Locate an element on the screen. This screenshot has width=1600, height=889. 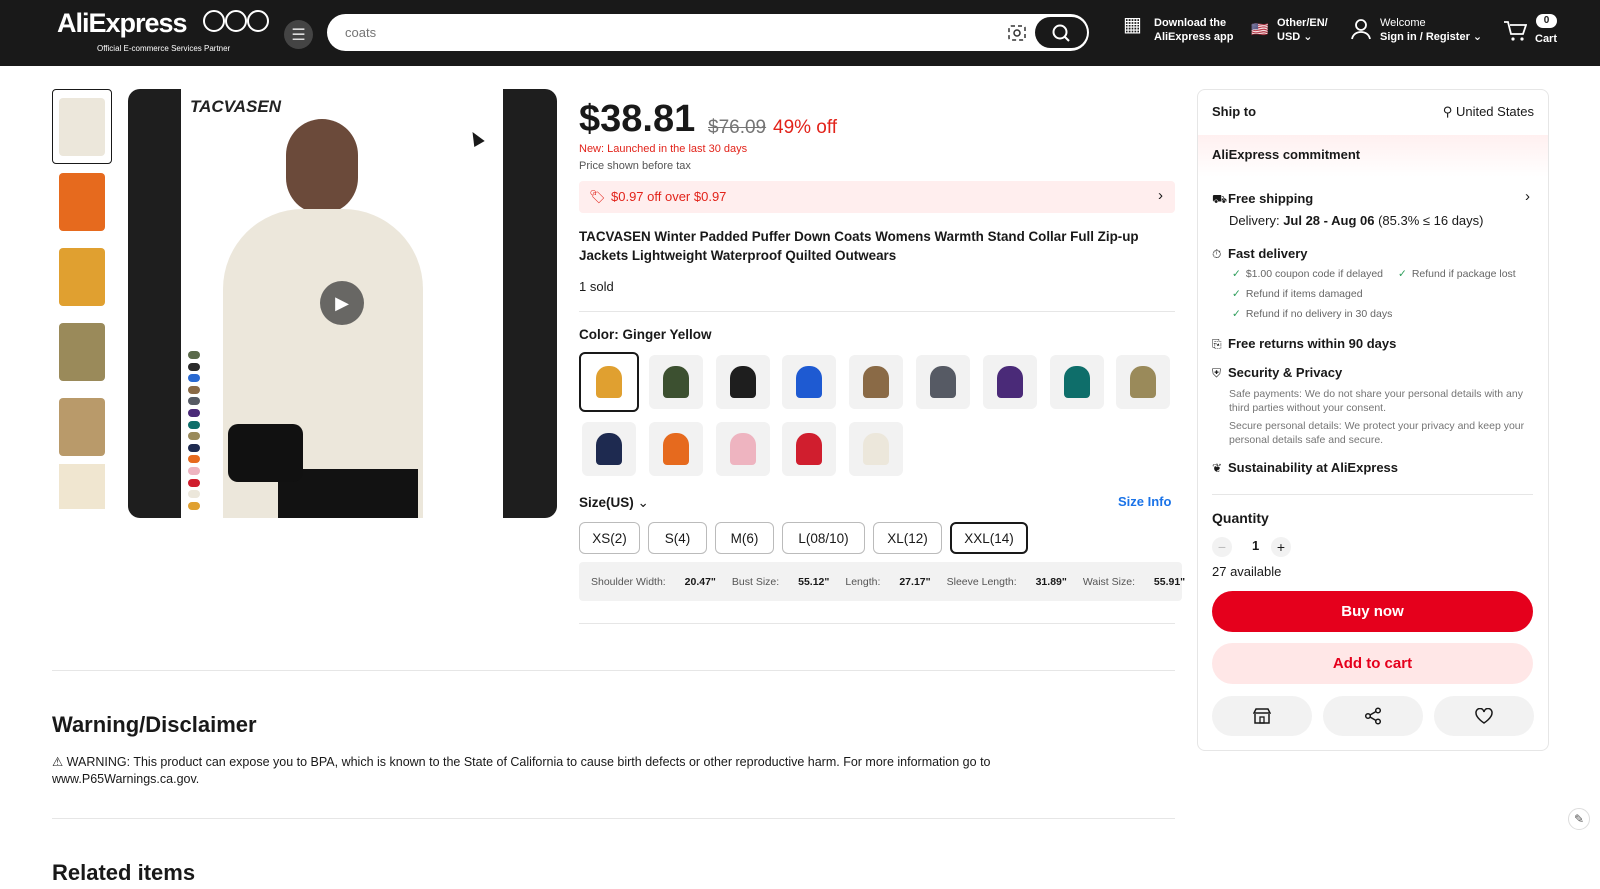
fd-item-text: Refund if package lost is located at coordinates (1463, 274).